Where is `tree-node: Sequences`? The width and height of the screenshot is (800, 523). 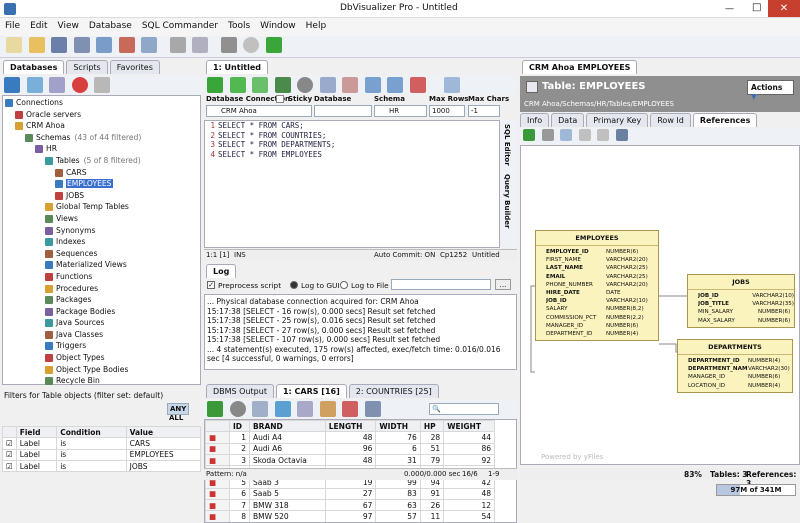
tree-node: Sequences is located at coordinates (101, 254).